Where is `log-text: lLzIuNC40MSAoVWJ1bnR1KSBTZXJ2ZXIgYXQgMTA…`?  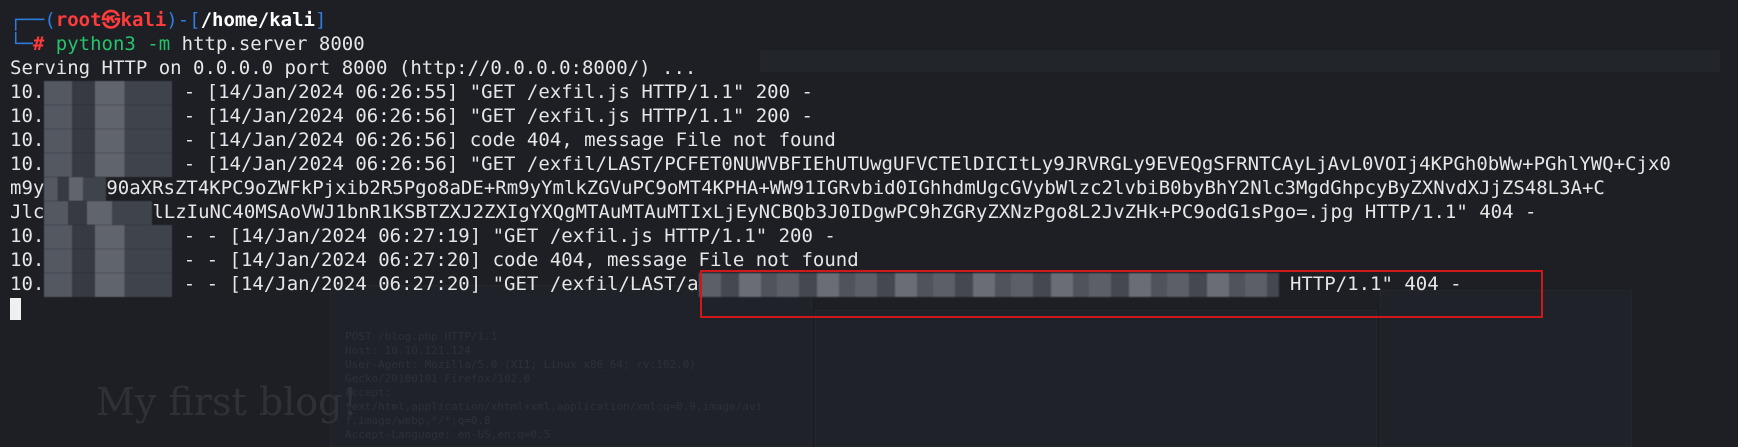 log-text: lLzIuNC40MSAoVWJ1bnR1KSBTZXJ2ZXIgYXQgMTA… is located at coordinates (844, 212).